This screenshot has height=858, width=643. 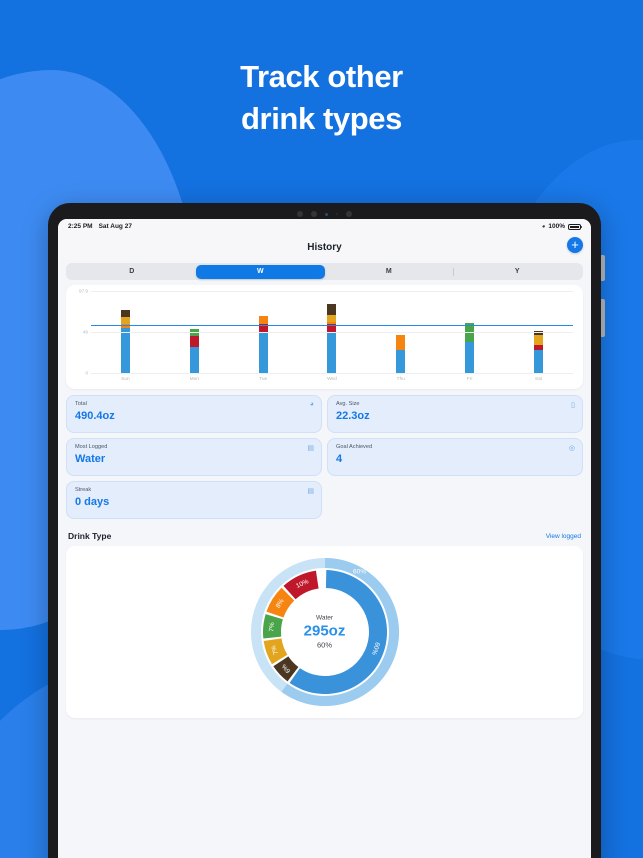 I want to click on view-logged-link: View logged, so click(x=563, y=536).